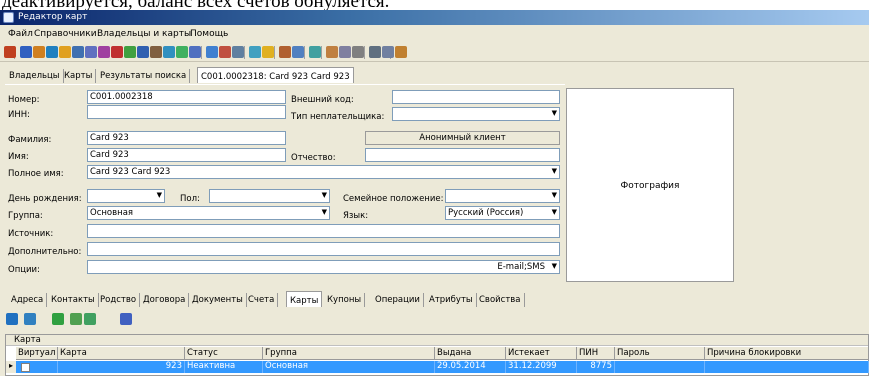  What do you see at coordinates (462, 155) in the screenshot?
I see `patronymic-field` at bounding box center [462, 155].